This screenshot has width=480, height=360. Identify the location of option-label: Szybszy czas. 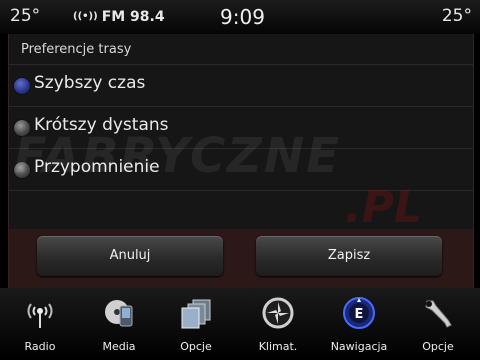
(90, 83).